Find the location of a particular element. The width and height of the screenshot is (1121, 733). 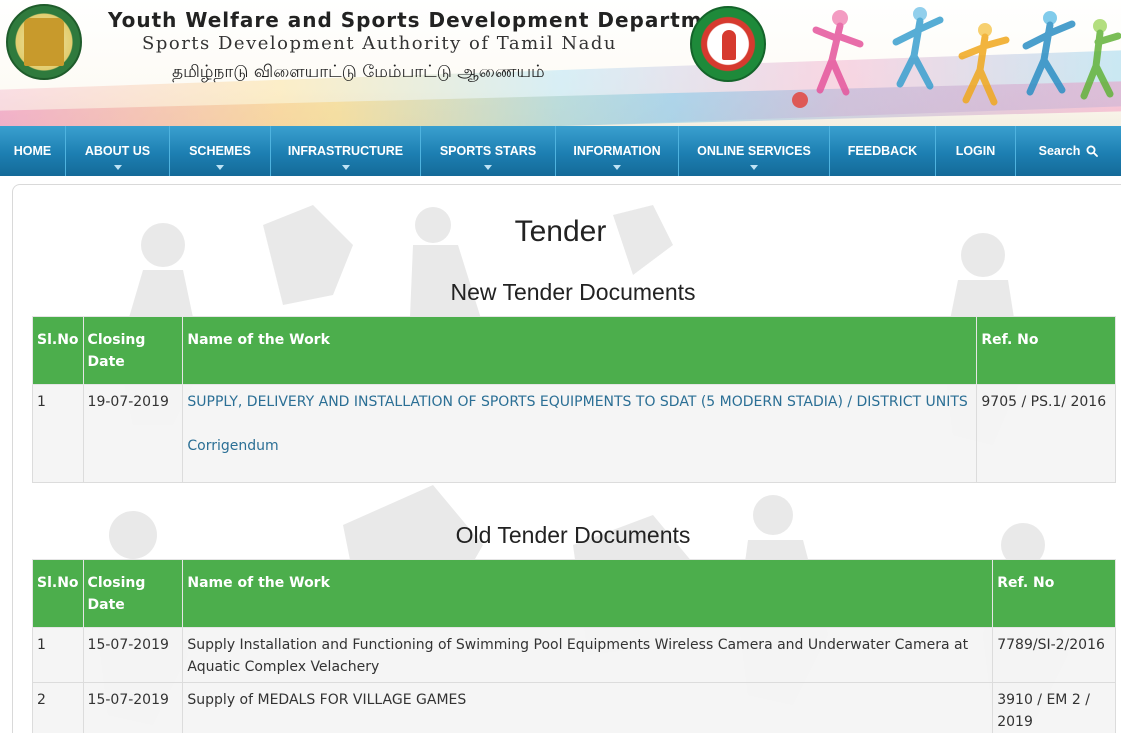

nav-item-online-services: ONLINE SERVICES is located at coordinates (754, 151).